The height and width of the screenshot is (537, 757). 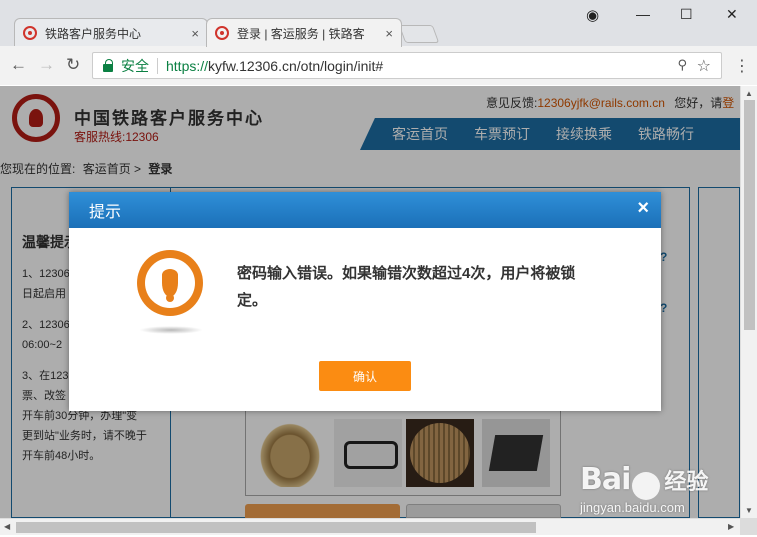 What do you see at coordinates (643, 14) in the screenshot?
I see `minimize-button: —` at bounding box center [643, 14].